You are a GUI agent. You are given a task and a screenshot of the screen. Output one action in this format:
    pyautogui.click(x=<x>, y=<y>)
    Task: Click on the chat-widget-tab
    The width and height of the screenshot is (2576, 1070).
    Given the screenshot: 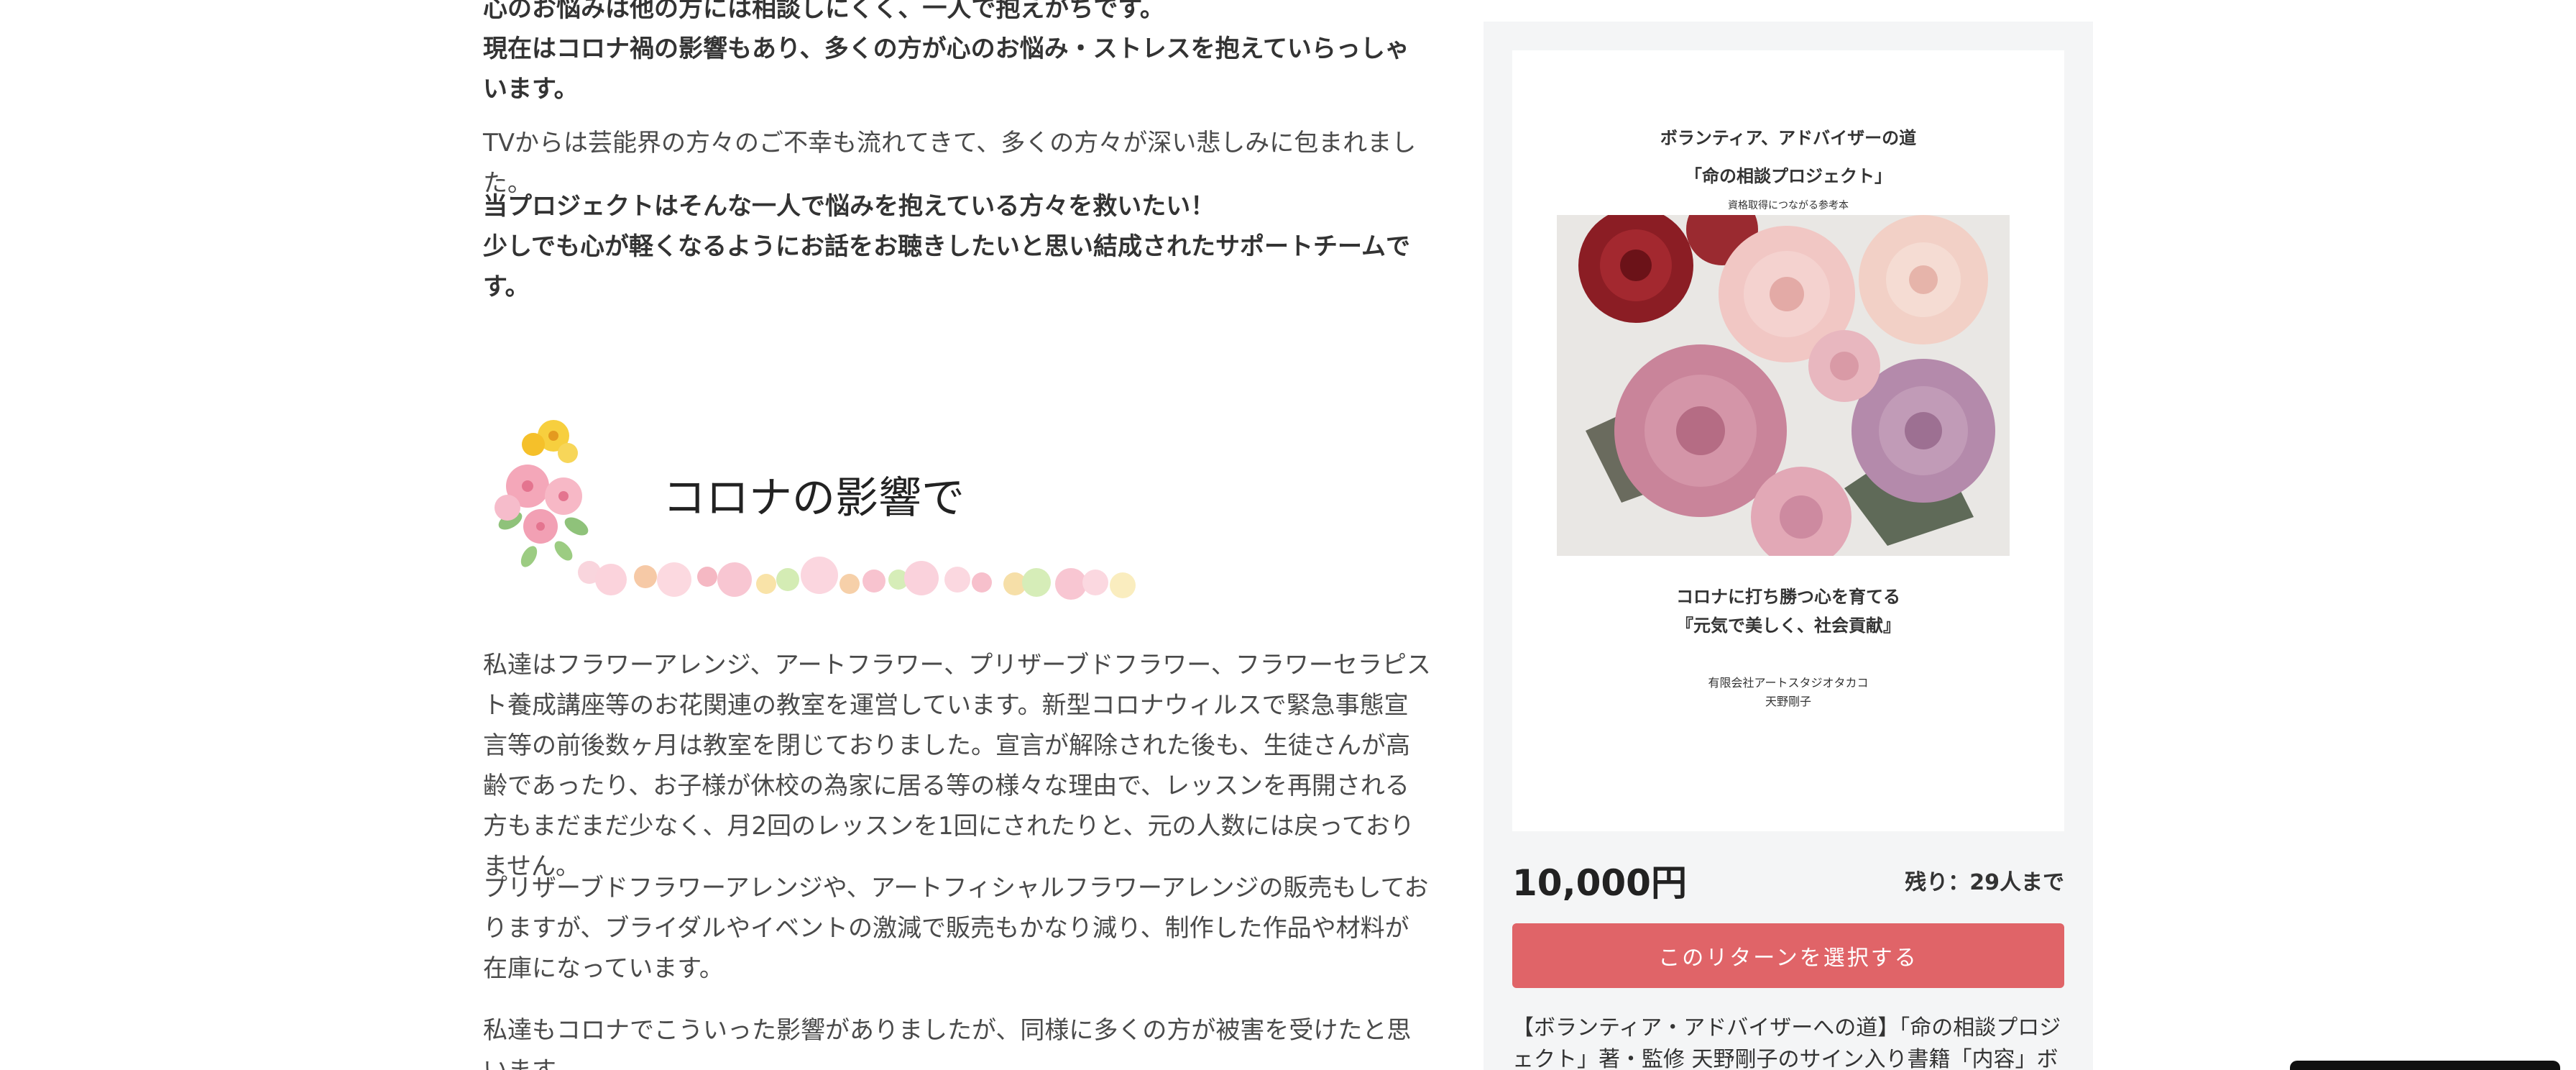 What is the action you would take?
    pyautogui.click(x=2425, y=1065)
    